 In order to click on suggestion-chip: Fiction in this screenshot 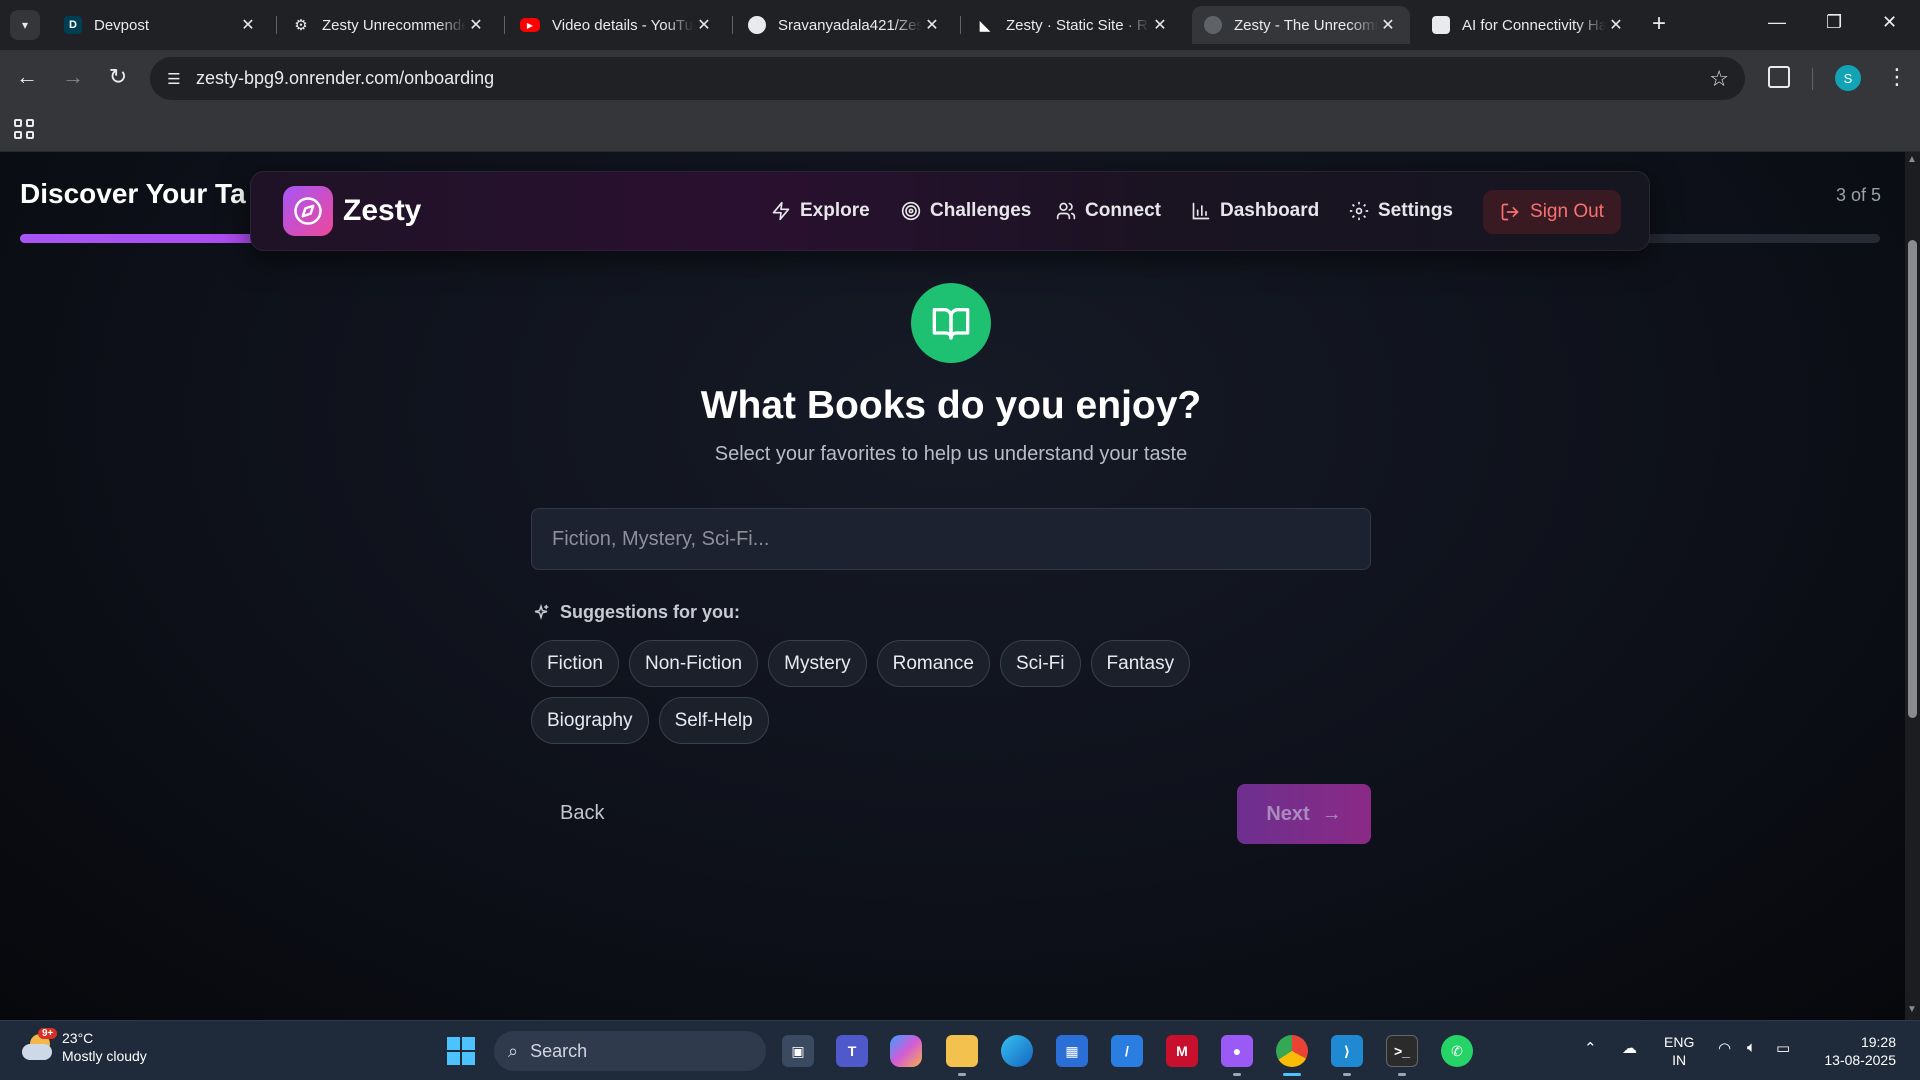, I will do `click(575, 663)`.